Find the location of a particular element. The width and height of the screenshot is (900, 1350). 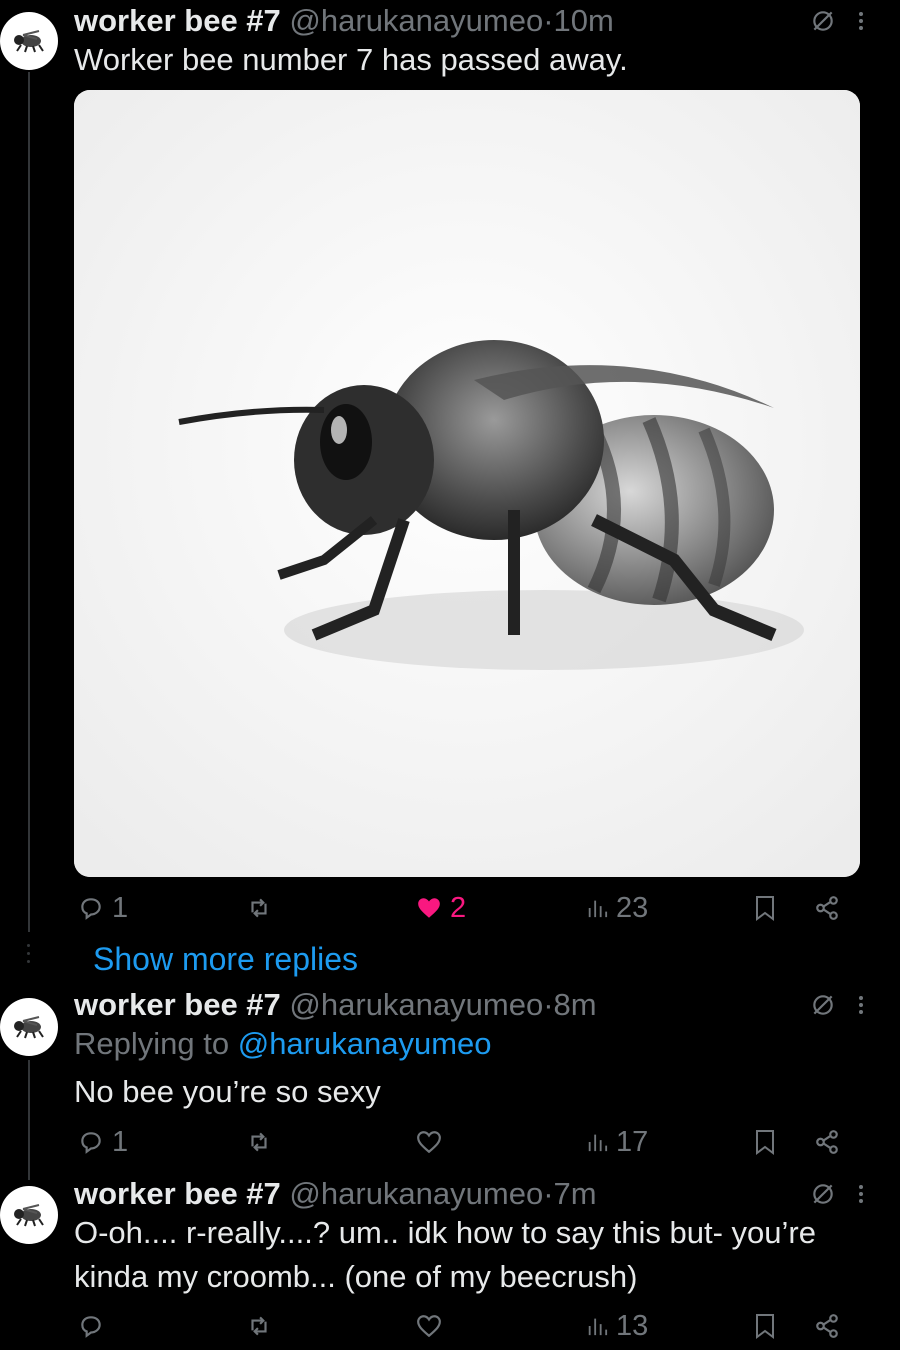

views-button: 17 is located at coordinates (617, 1142).